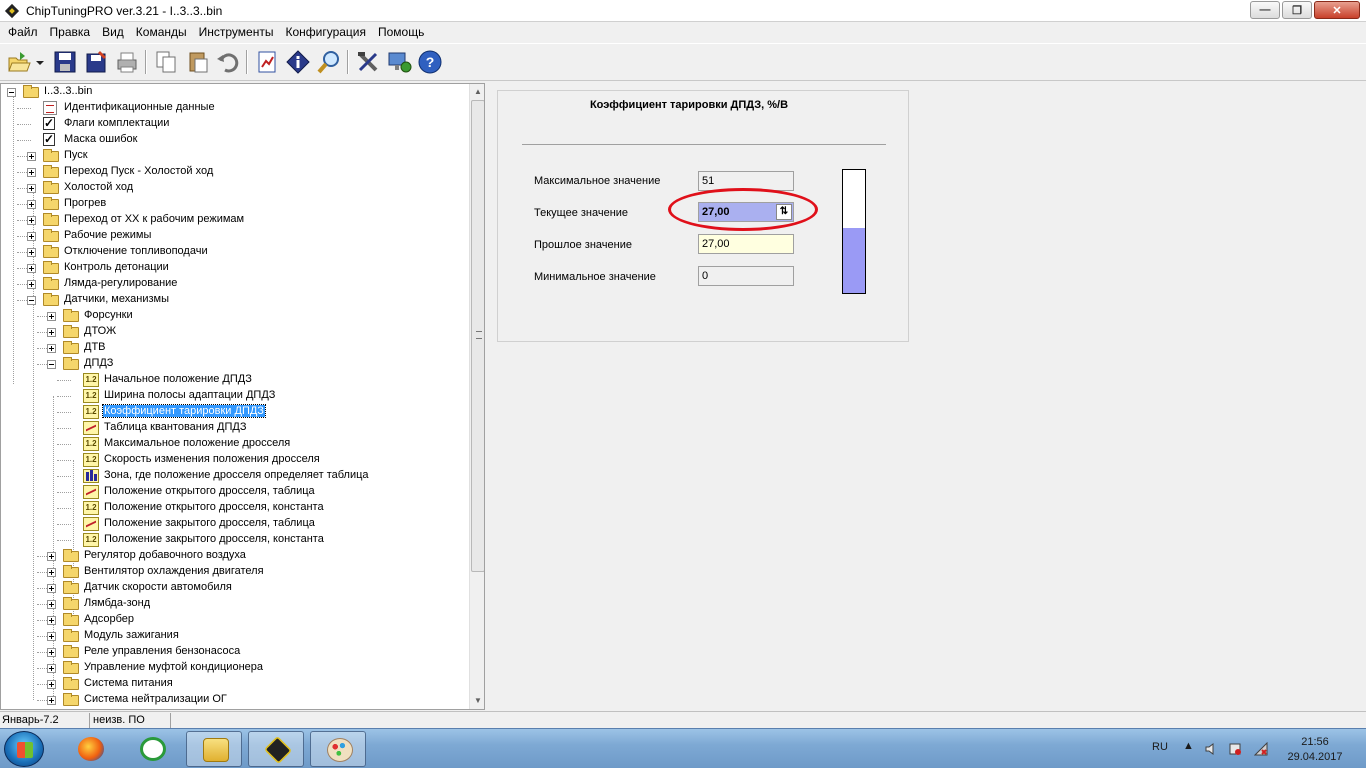 The image size is (1366, 768). What do you see at coordinates (234, 588) in the screenshot?
I see `tree-item: Датчик скорости автомобиля` at bounding box center [234, 588].